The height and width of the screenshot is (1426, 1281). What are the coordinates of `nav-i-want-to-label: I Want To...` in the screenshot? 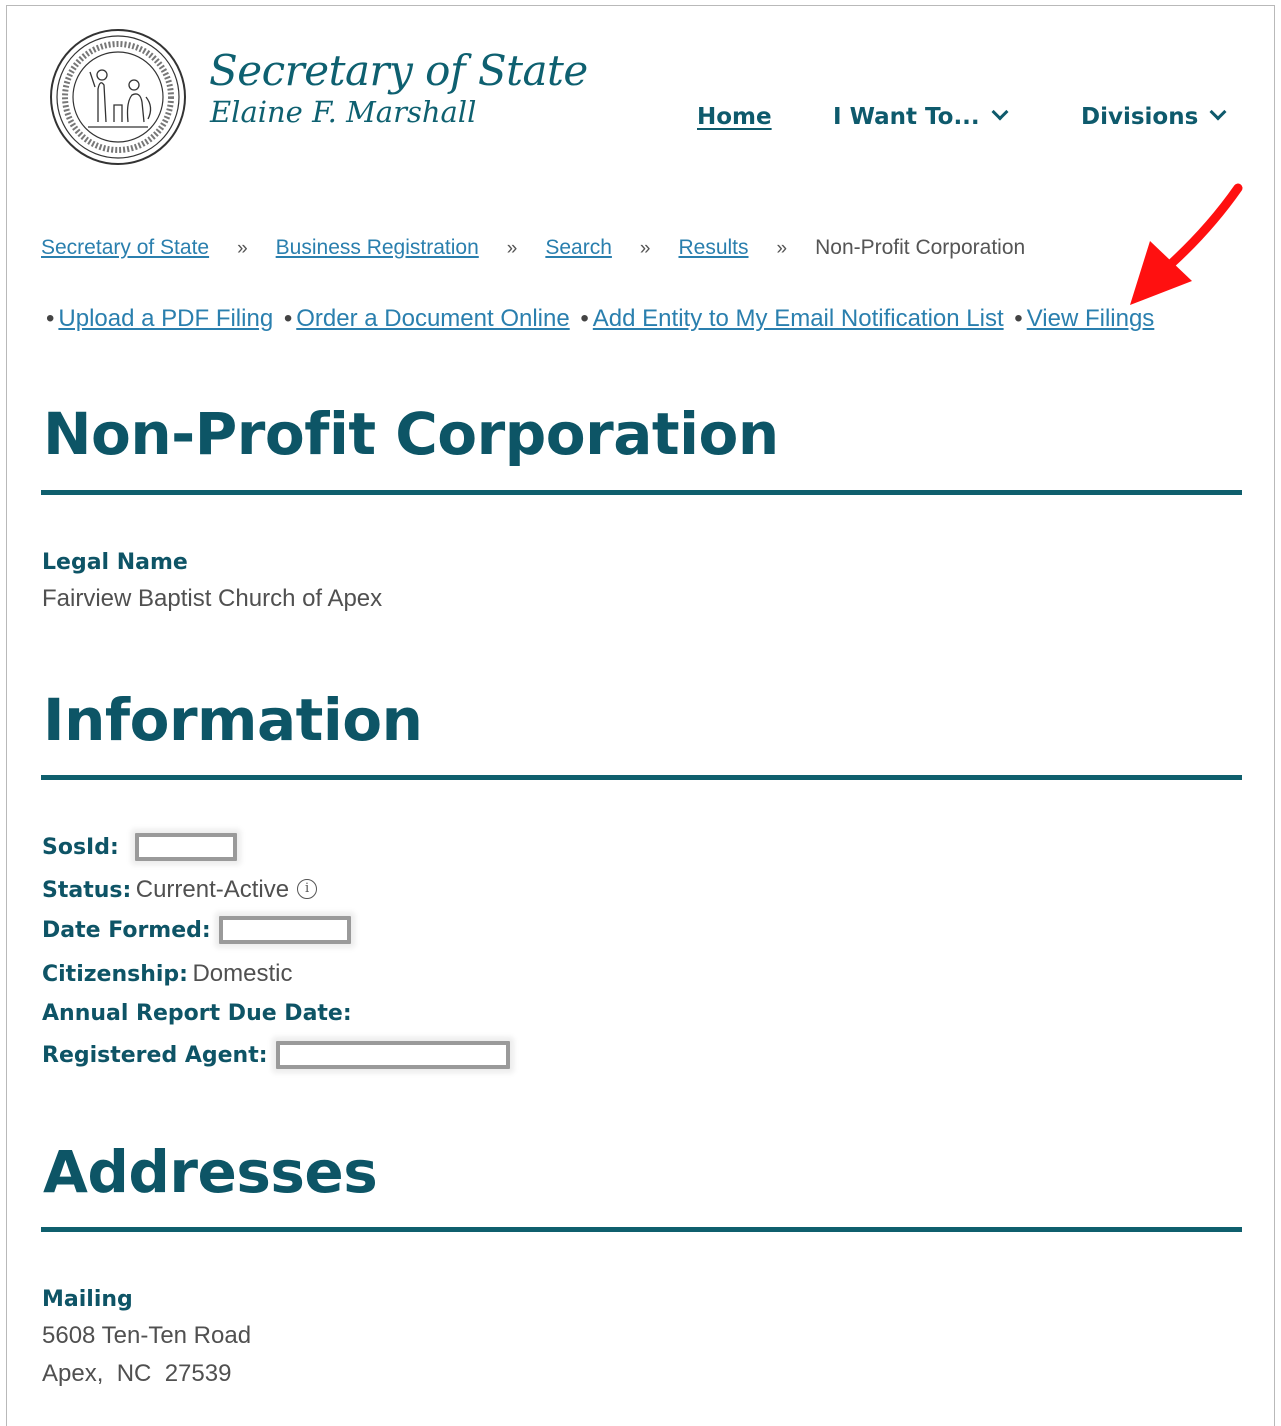 It's located at (906, 117).